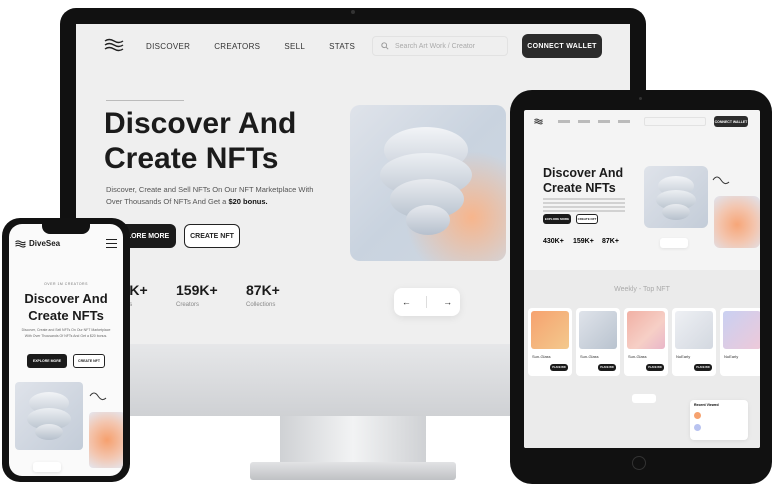 This screenshot has width=780, height=489. What do you see at coordinates (553, 241) in the screenshot?
I see `tablet-stat-value: 430K+` at bounding box center [553, 241].